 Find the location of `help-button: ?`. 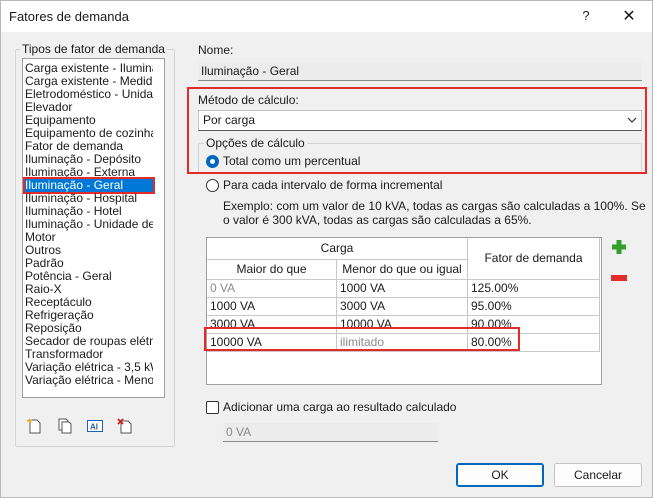

help-button: ? is located at coordinates (586, 16).